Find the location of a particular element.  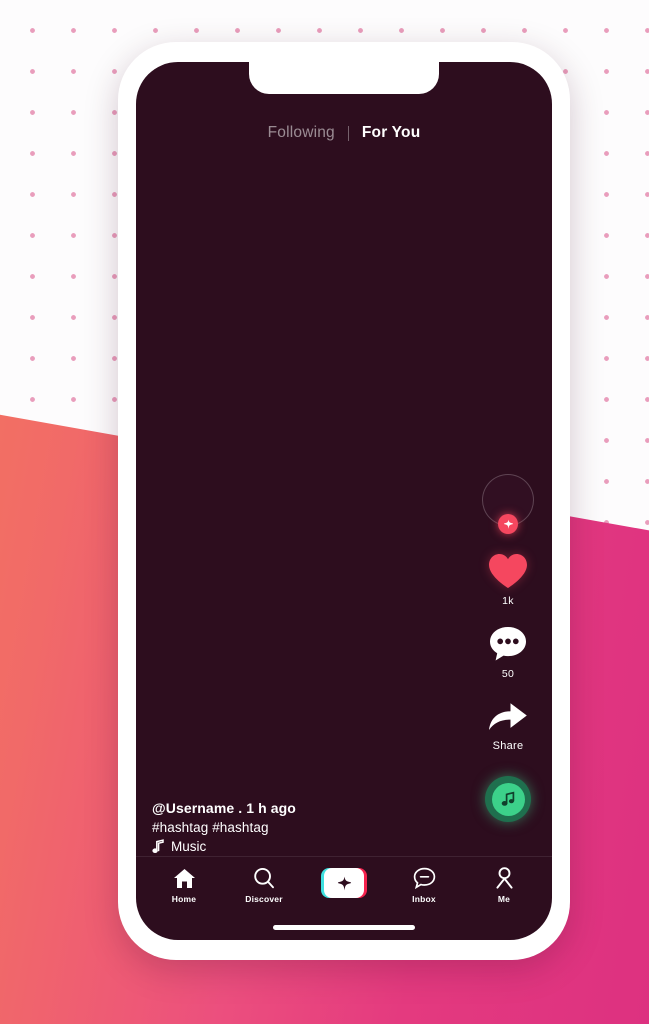

nav-item-inbox: Inbox is located at coordinates (424, 885).